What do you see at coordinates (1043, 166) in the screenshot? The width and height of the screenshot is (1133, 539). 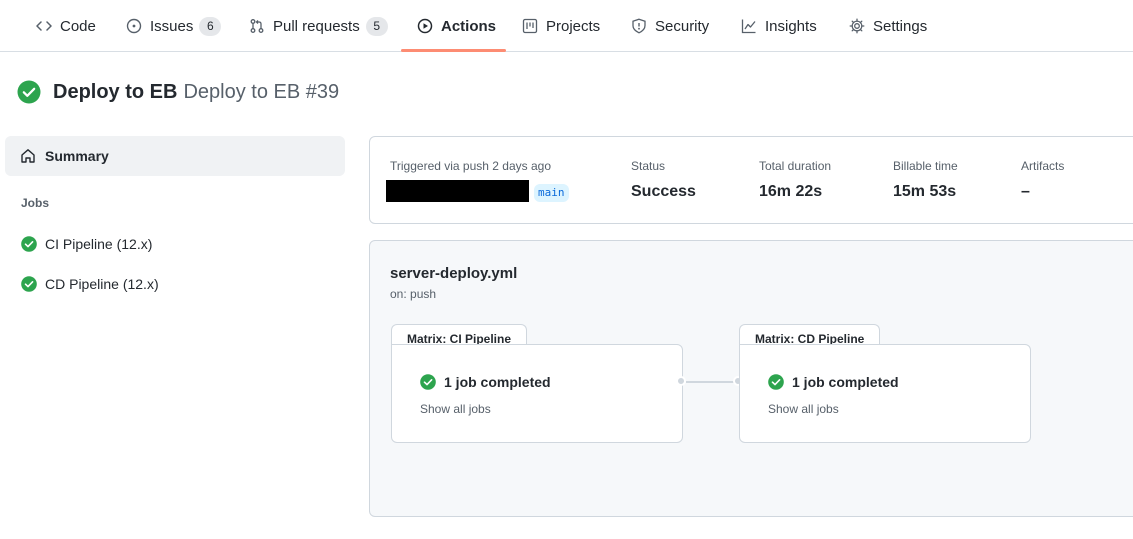 I see `artifacts-label: Artifacts` at bounding box center [1043, 166].